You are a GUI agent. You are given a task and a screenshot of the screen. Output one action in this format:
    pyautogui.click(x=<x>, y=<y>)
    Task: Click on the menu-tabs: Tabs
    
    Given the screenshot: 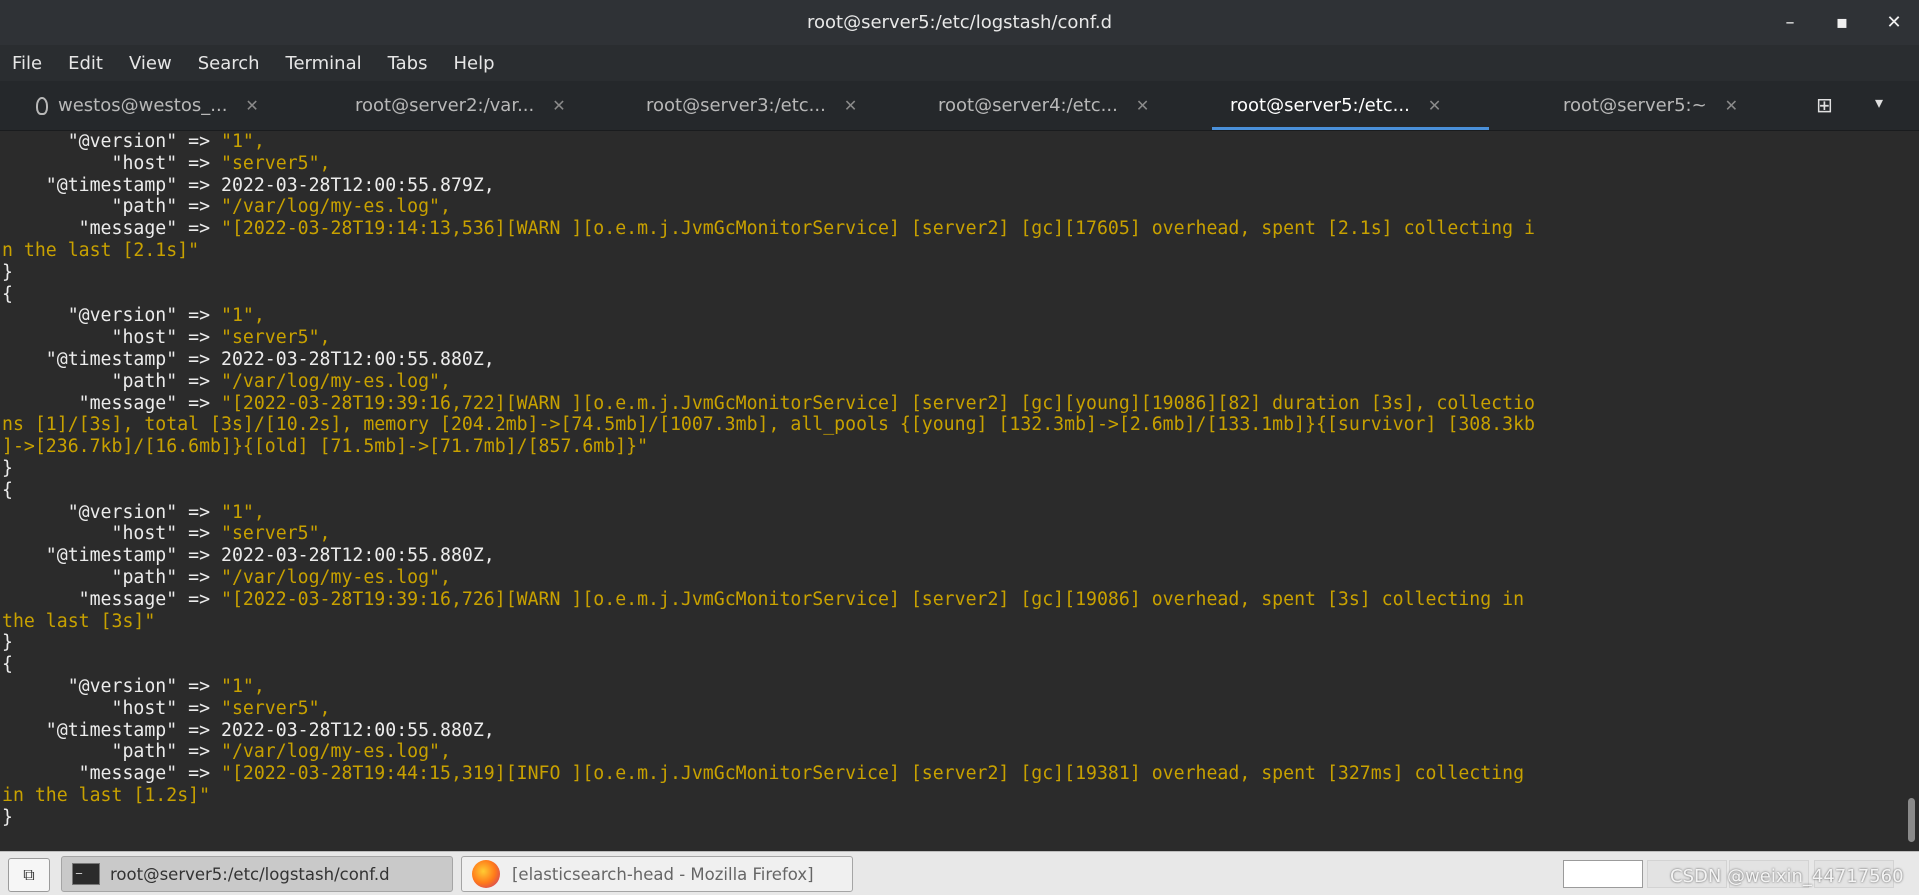 What is the action you would take?
    pyautogui.click(x=408, y=63)
    